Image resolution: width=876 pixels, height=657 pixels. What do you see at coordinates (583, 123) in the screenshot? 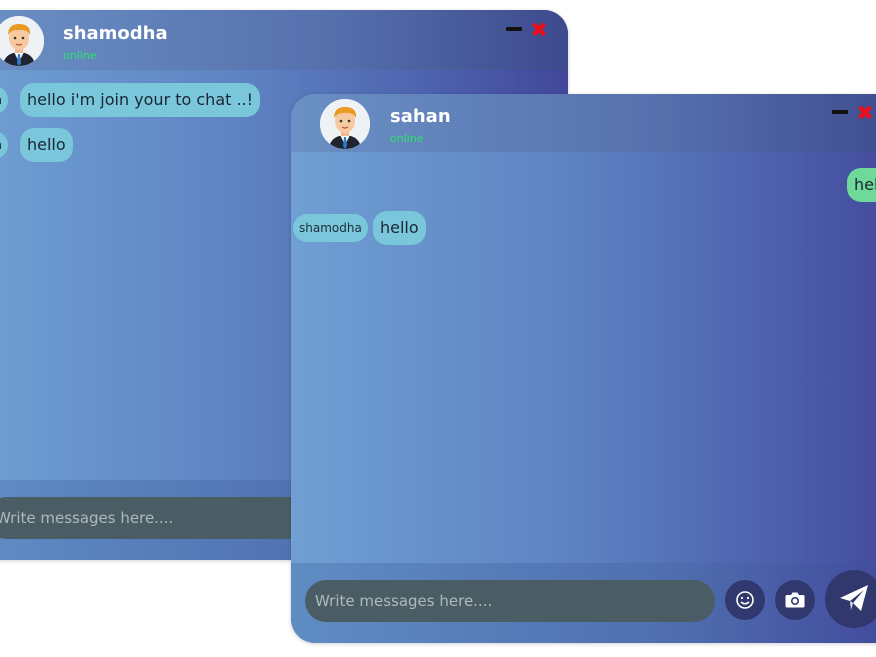
I see `chat-header: sahan online ✖` at bounding box center [583, 123].